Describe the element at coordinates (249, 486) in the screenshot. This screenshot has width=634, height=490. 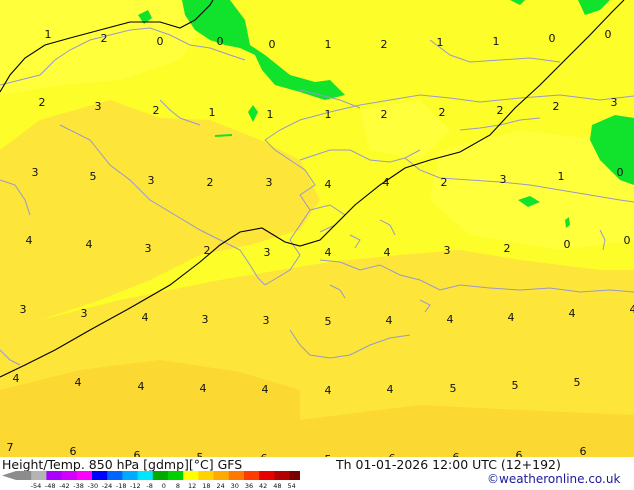
I see `colorbar-label: 36` at that location.